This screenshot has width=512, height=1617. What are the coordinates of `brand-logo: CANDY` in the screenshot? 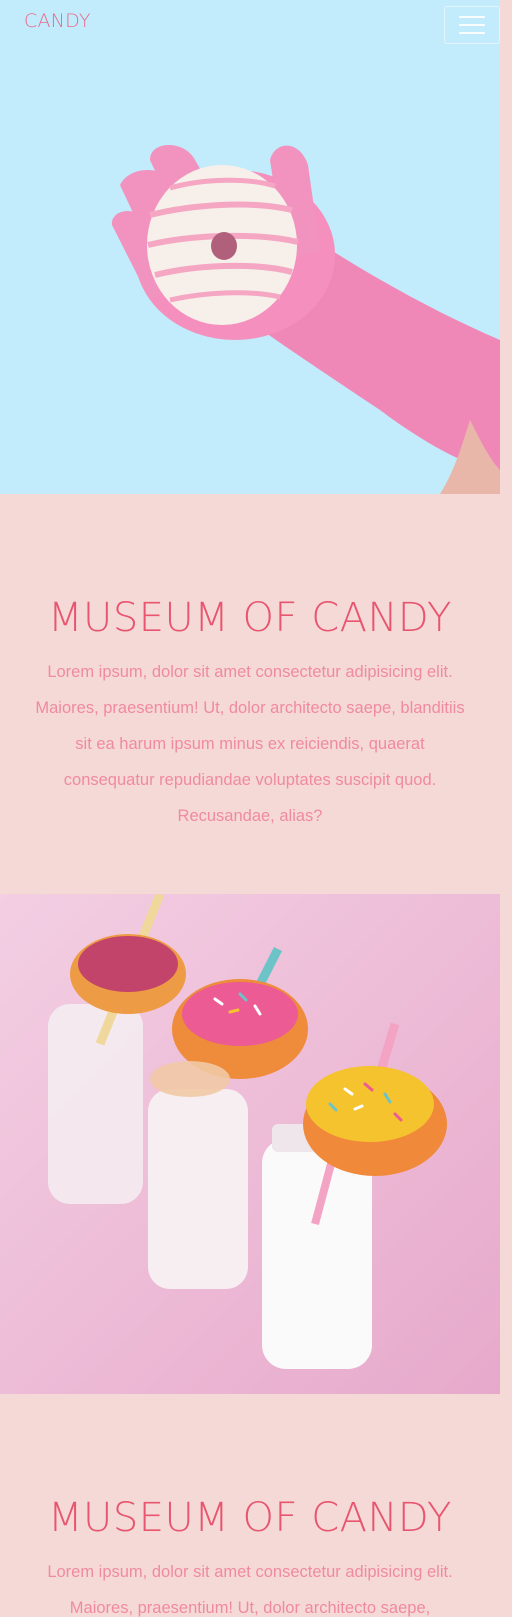 It's located at (57, 21).